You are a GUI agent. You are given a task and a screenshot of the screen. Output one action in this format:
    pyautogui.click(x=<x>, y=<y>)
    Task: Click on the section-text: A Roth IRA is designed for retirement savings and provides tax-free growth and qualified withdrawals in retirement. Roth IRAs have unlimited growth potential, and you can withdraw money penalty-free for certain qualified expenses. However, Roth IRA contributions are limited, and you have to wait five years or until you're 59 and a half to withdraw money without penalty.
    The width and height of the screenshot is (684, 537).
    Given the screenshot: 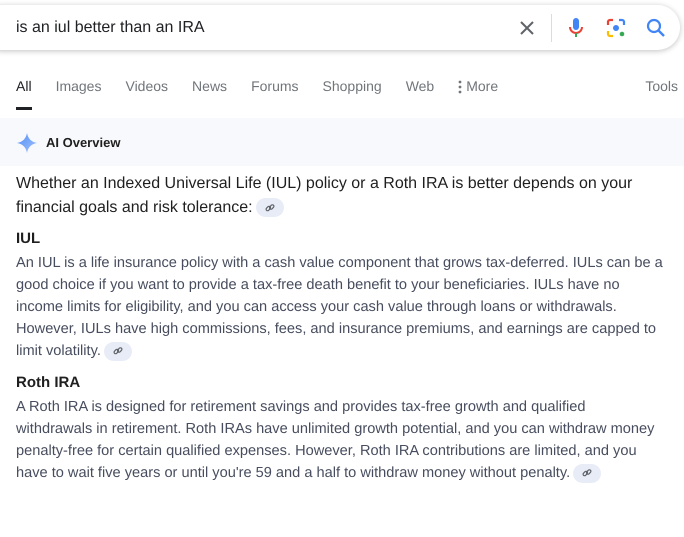 What is the action you would take?
    pyautogui.click(x=336, y=441)
    